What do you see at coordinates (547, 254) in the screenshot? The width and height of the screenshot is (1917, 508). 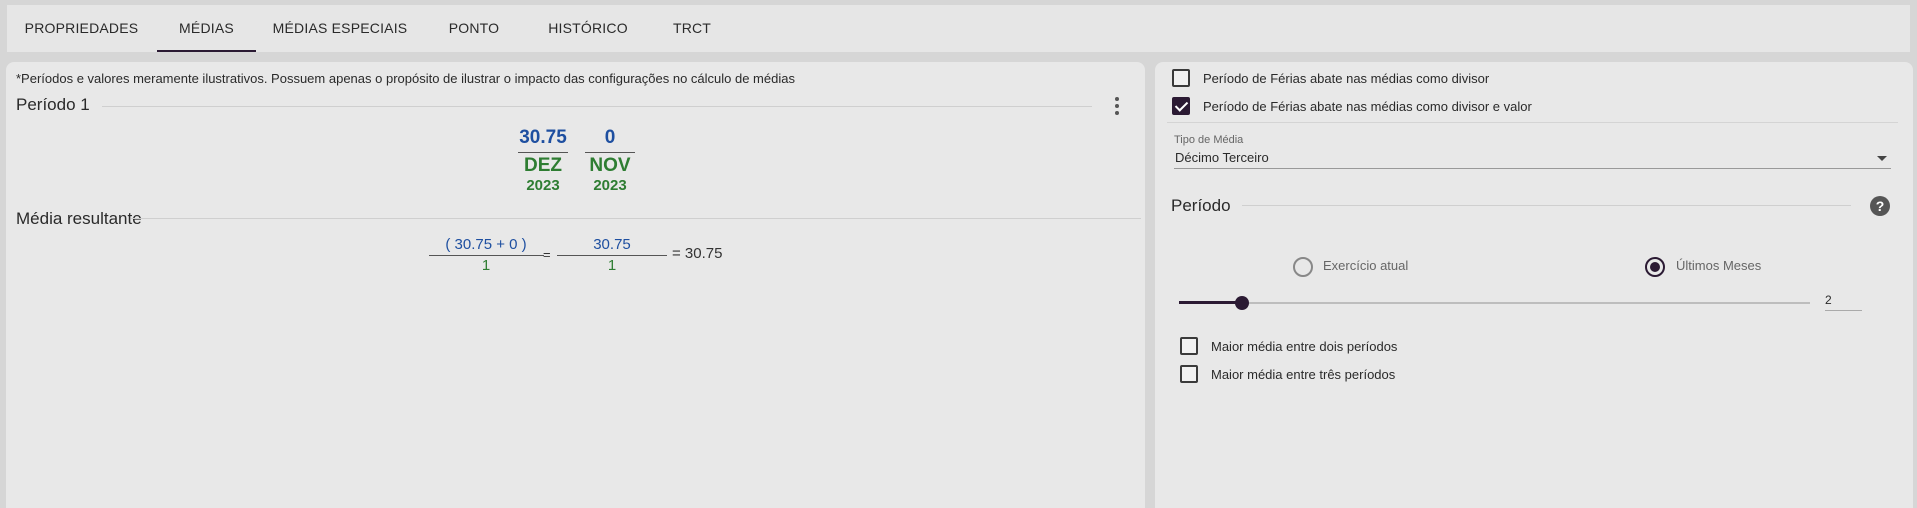 I see `equals-sign: =` at bounding box center [547, 254].